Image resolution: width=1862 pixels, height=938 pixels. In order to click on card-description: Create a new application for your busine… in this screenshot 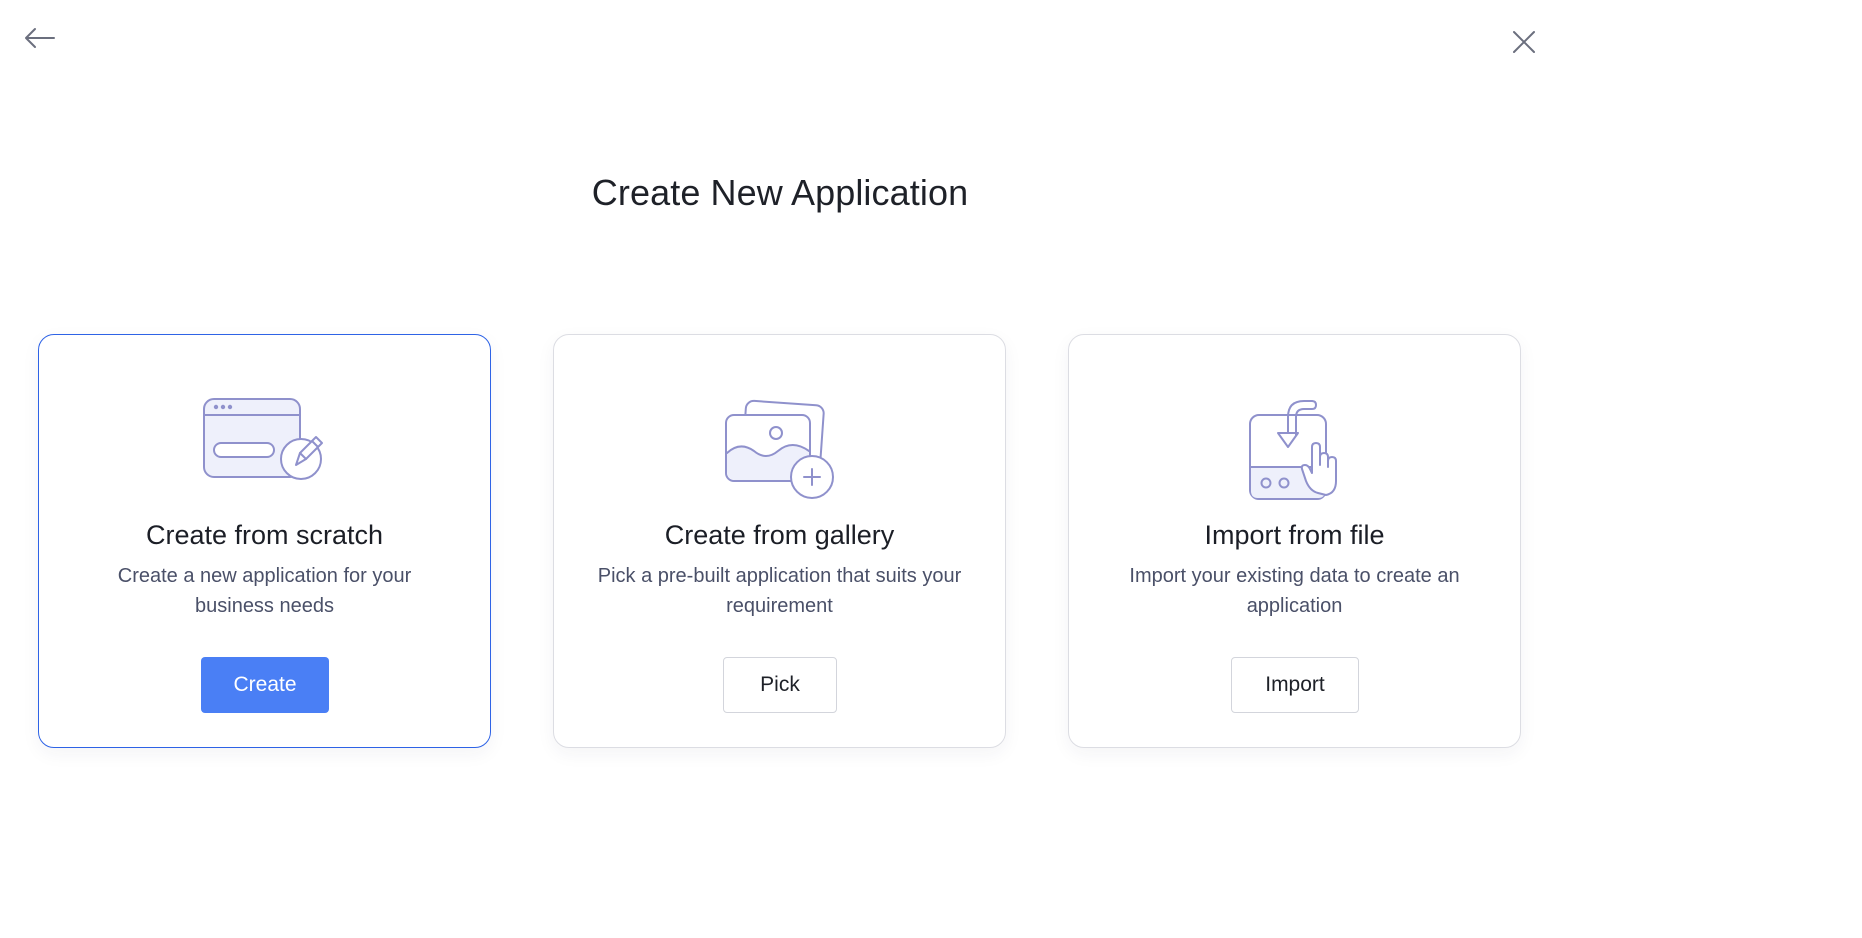, I will do `click(264, 591)`.